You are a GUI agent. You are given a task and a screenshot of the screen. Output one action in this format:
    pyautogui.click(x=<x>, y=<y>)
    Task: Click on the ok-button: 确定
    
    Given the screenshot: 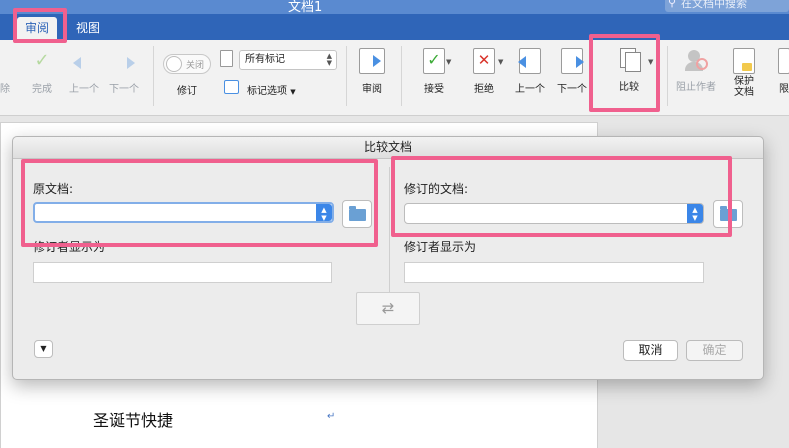 What is the action you would take?
    pyautogui.click(x=714, y=350)
    